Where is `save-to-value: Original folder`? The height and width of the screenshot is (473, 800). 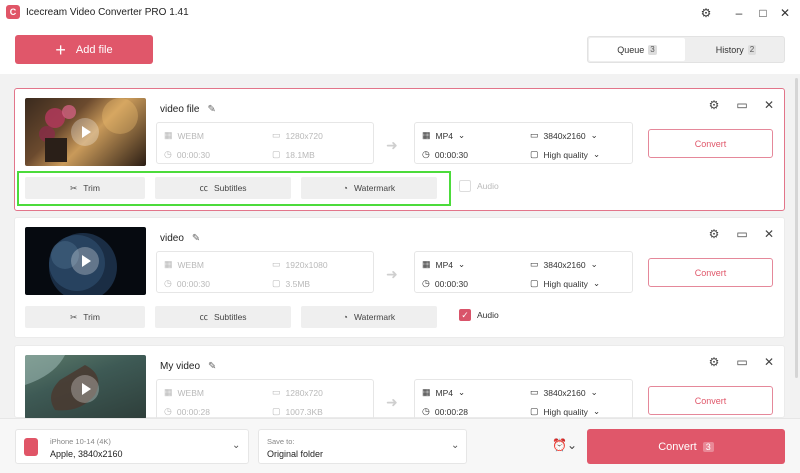
save-to-value: Original folder is located at coordinates (295, 454).